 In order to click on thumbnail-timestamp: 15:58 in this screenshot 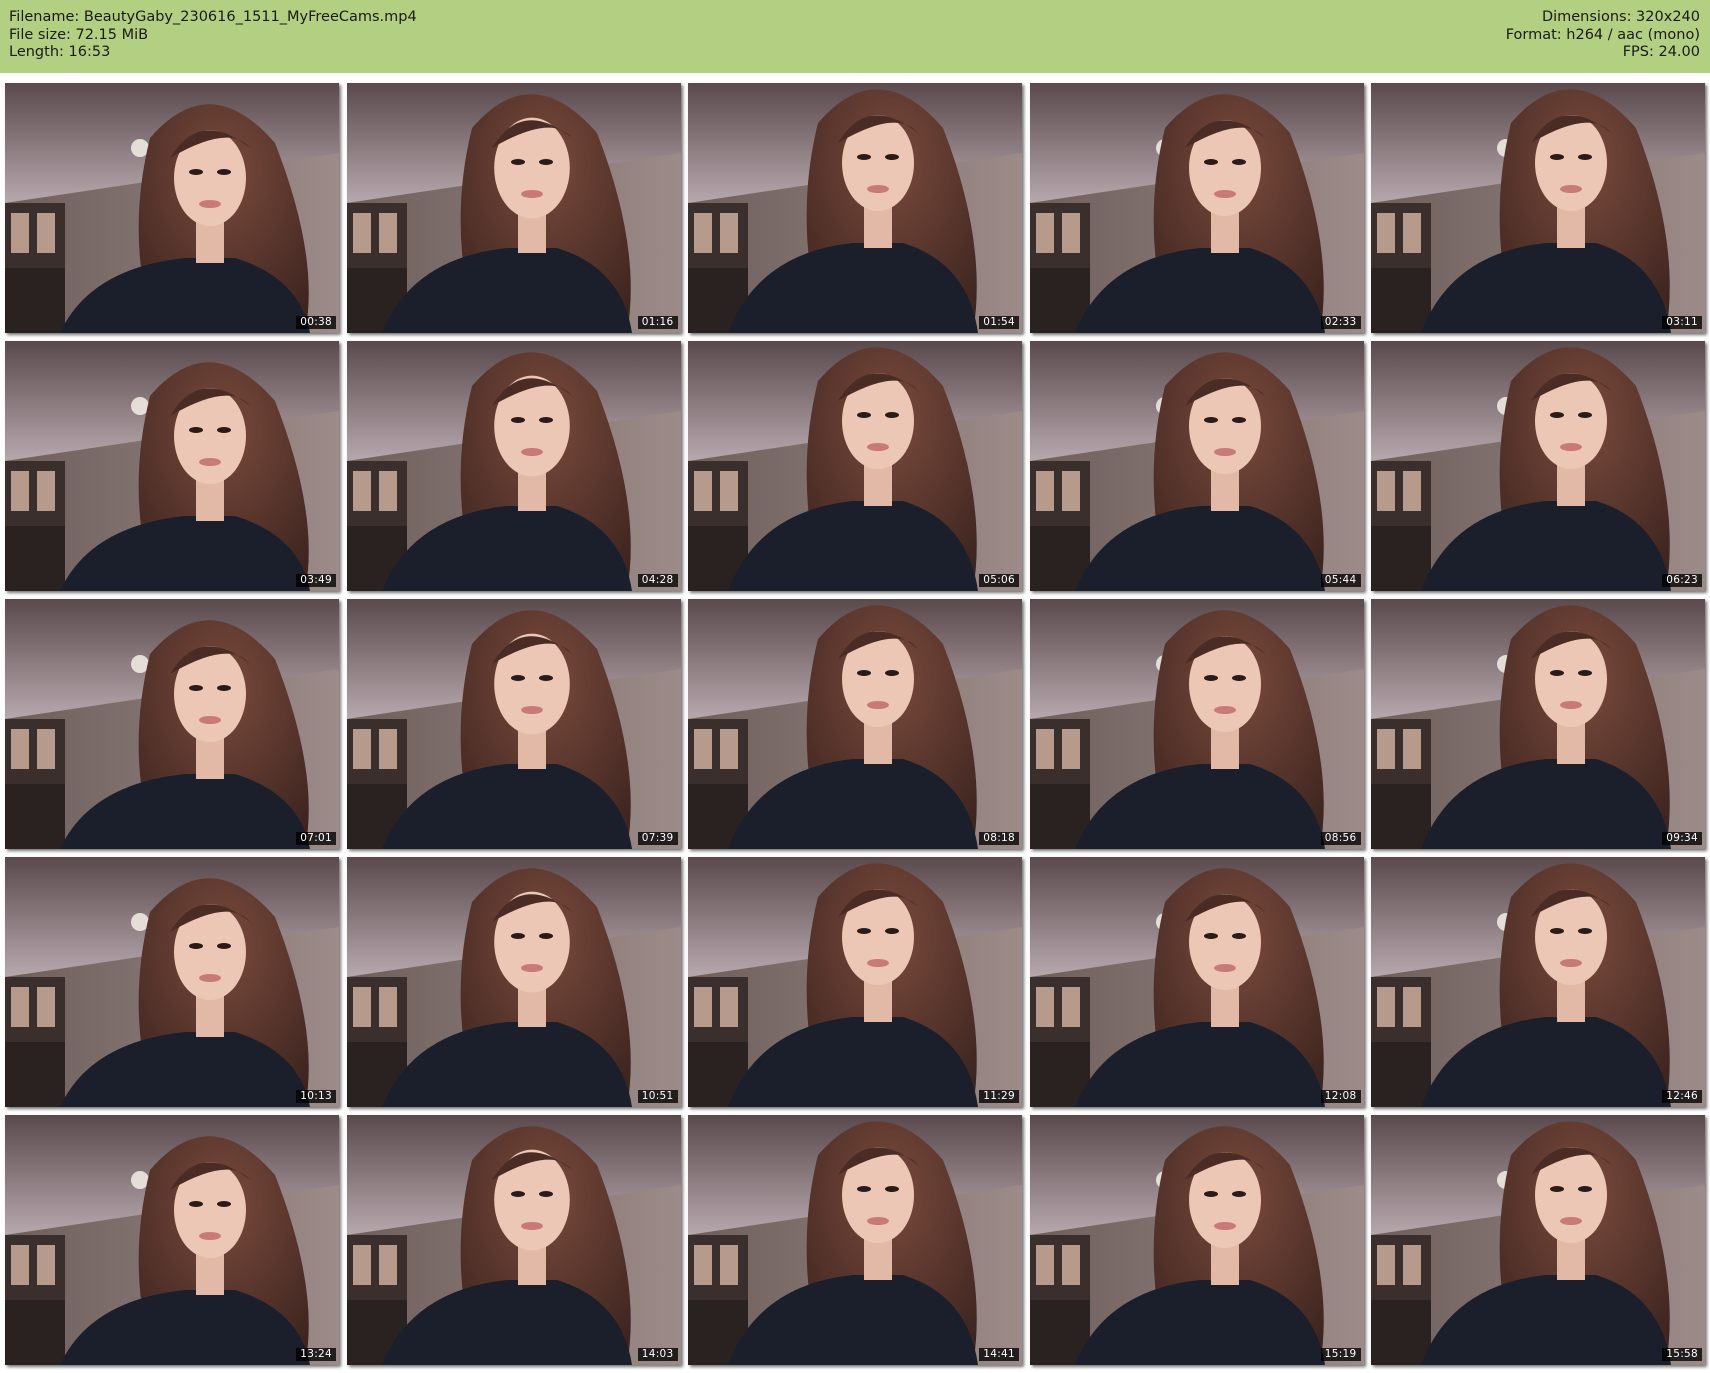, I will do `click(1682, 1354)`.